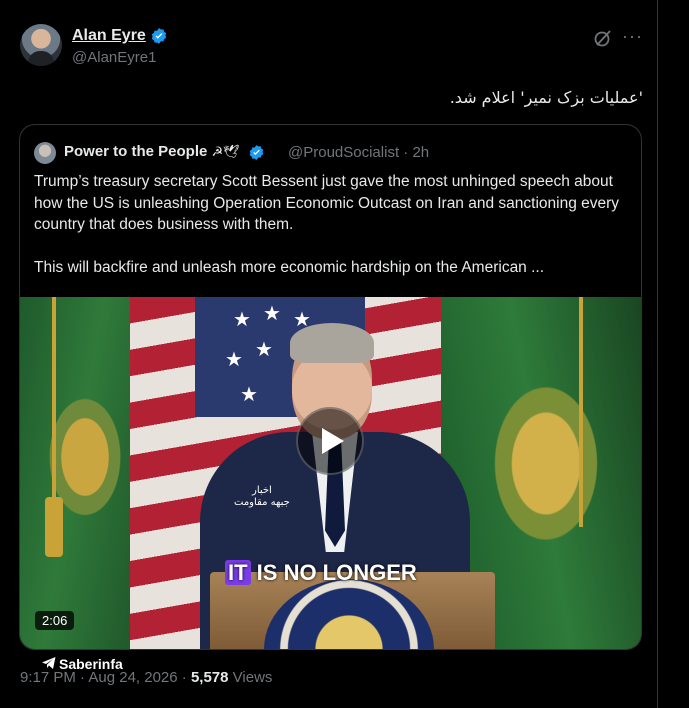 The height and width of the screenshot is (708, 689). I want to click on video-caption: IT IS NO LONGER, so click(321, 573).